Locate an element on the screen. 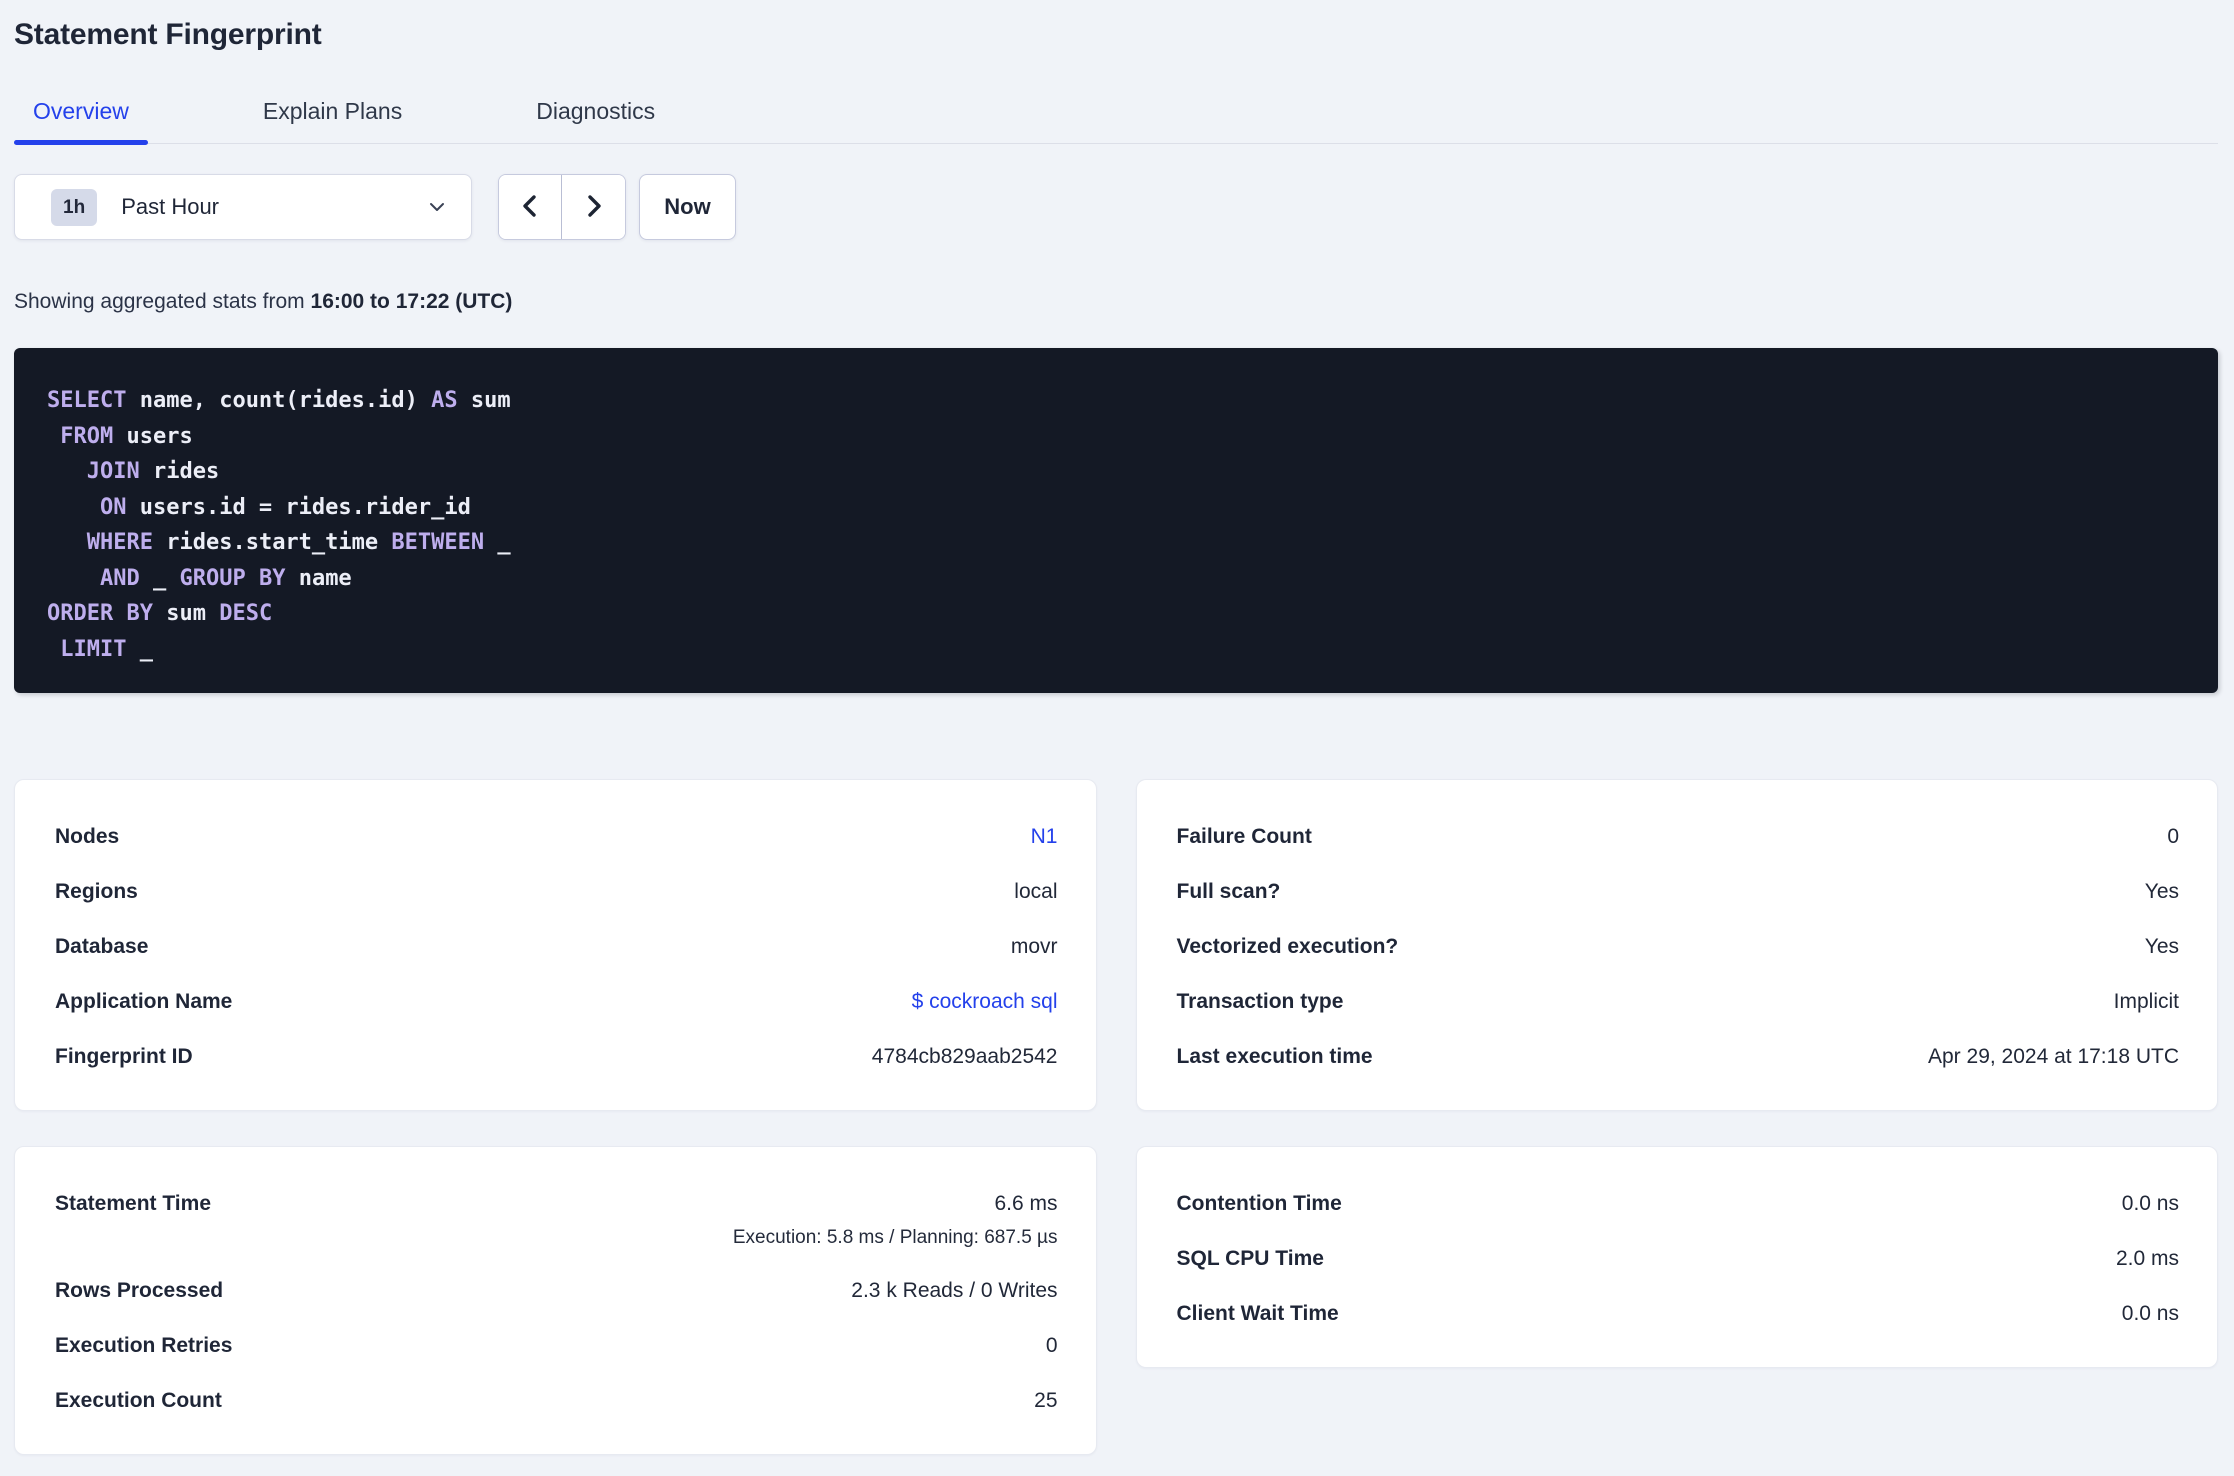  stat-value-wrap: 25 is located at coordinates (1045, 1401).